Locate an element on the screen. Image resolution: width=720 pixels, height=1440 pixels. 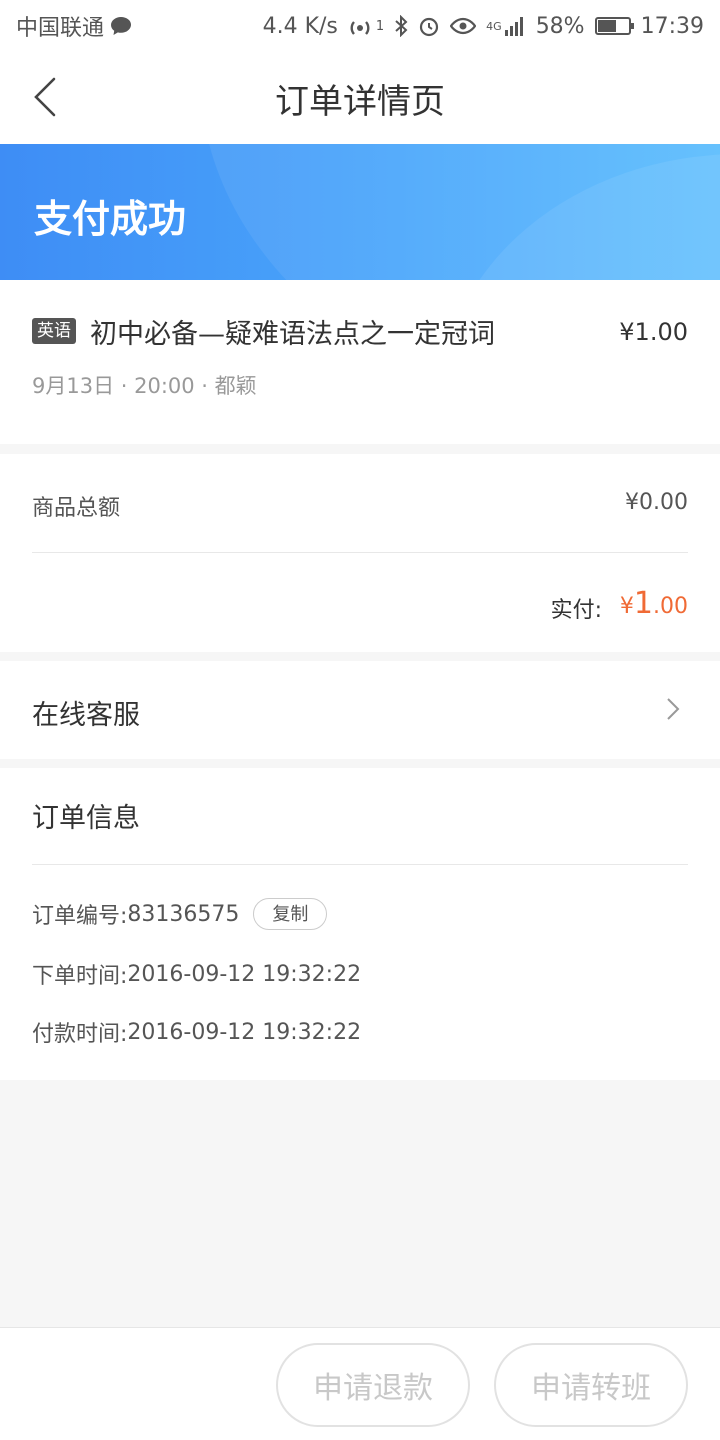
battery-percent: 58% is located at coordinates (560, 26).